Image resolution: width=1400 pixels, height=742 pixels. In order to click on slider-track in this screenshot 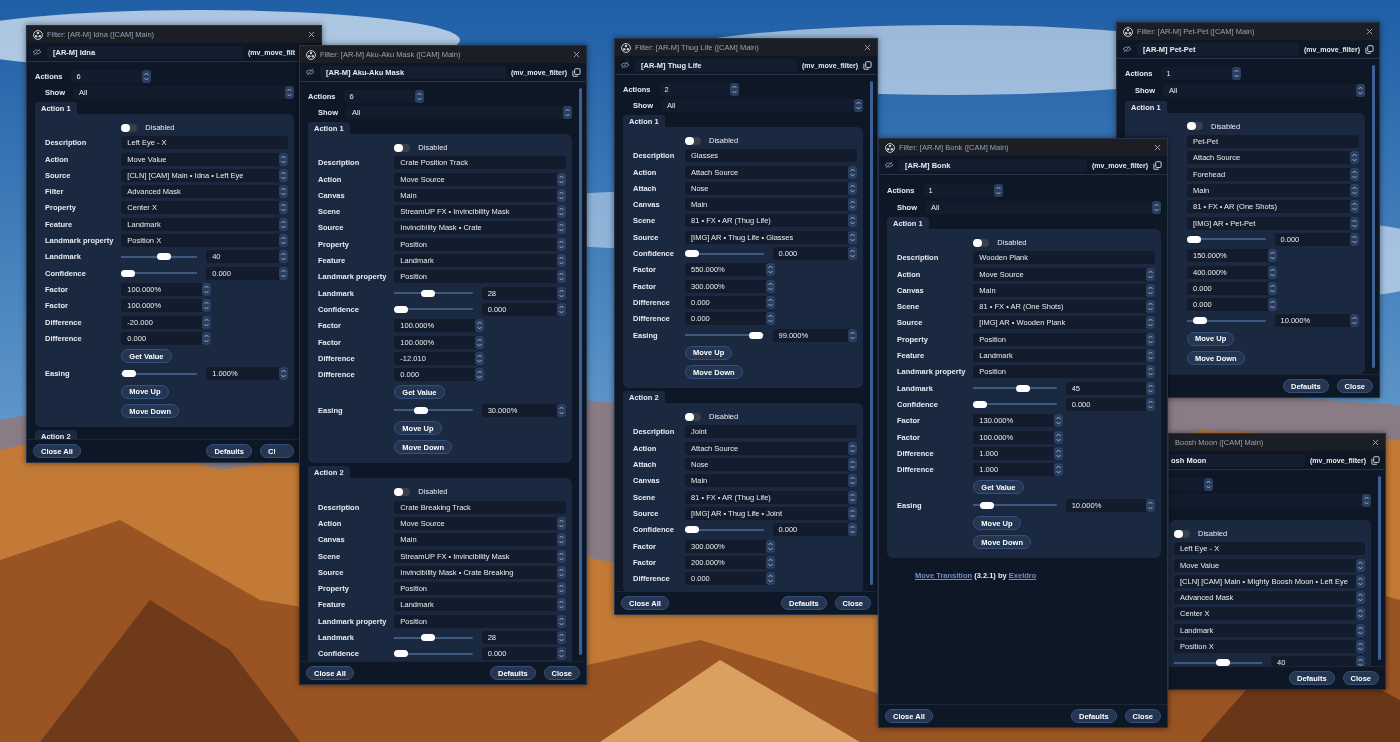, I will do `click(1218, 661)`.